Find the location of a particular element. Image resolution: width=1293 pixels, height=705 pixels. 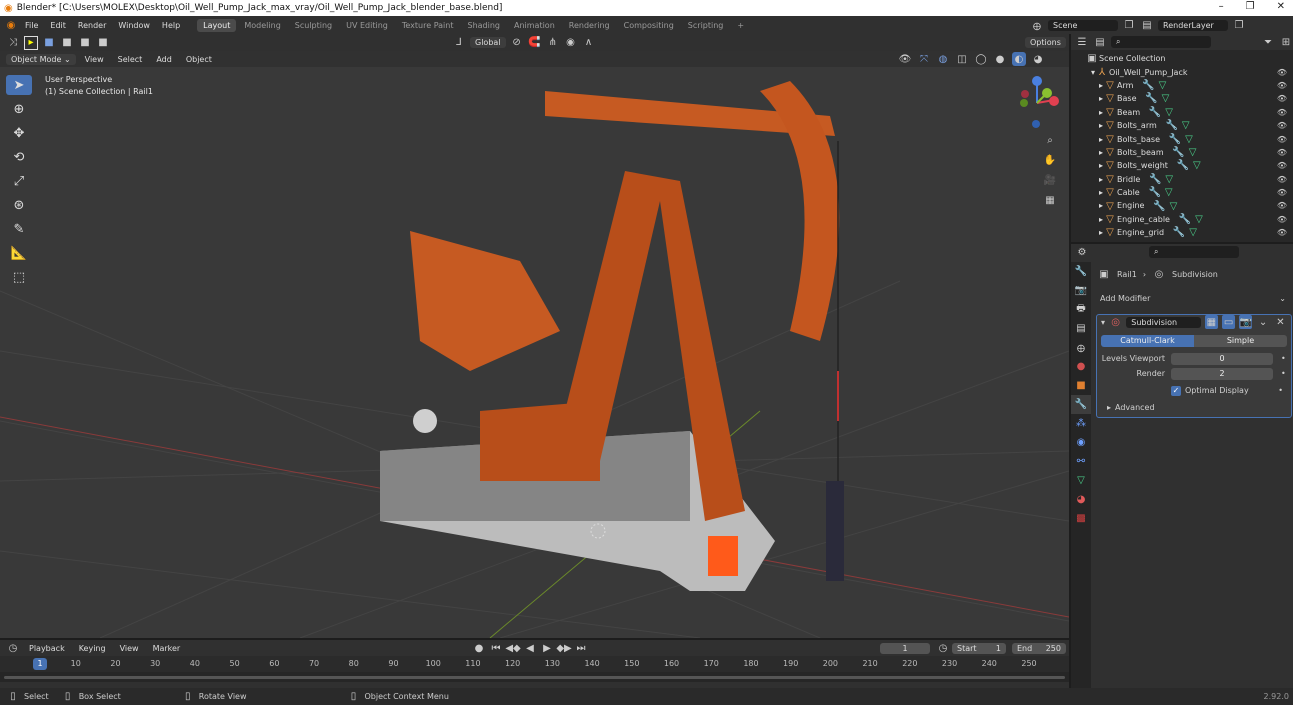

data-tab-icon: ▽ is located at coordinates (1081, 480).